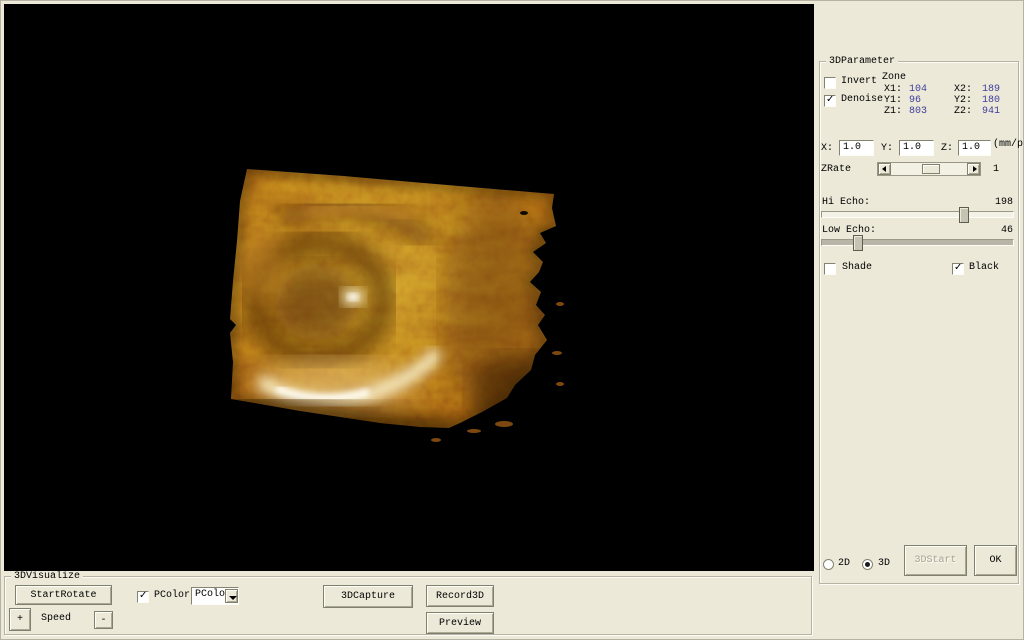 Image resolution: width=1024 pixels, height=640 pixels. I want to click on zone-z2-value: 941, so click(991, 111).